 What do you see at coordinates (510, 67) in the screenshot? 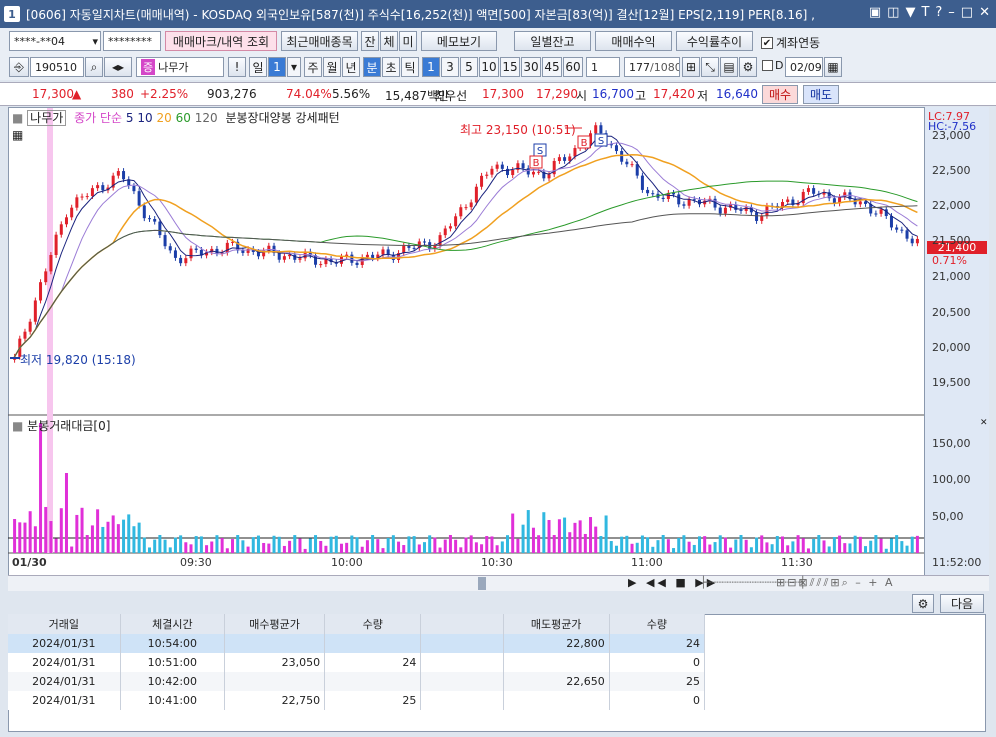
I see `interval-15: 15` at bounding box center [510, 67].